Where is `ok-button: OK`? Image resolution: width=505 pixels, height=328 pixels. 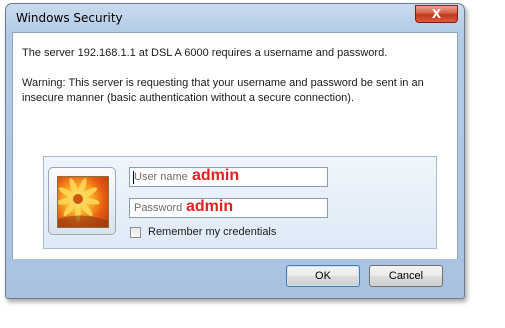 ok-button: OK is located at coordinates (323, 276).